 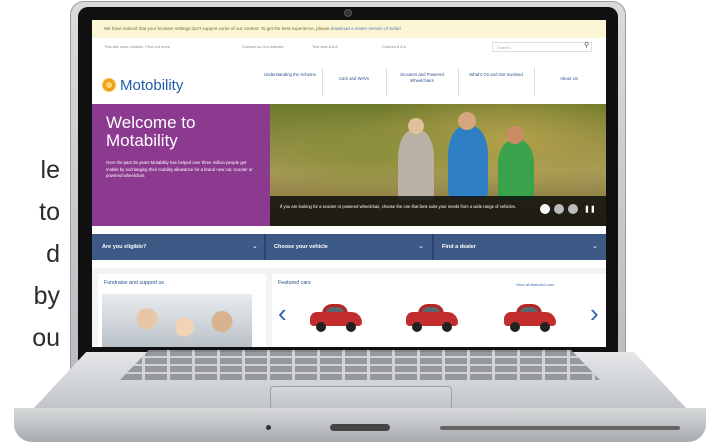 I want to click on hero-title: Welcome to Motability, so click(x=151, y=131).